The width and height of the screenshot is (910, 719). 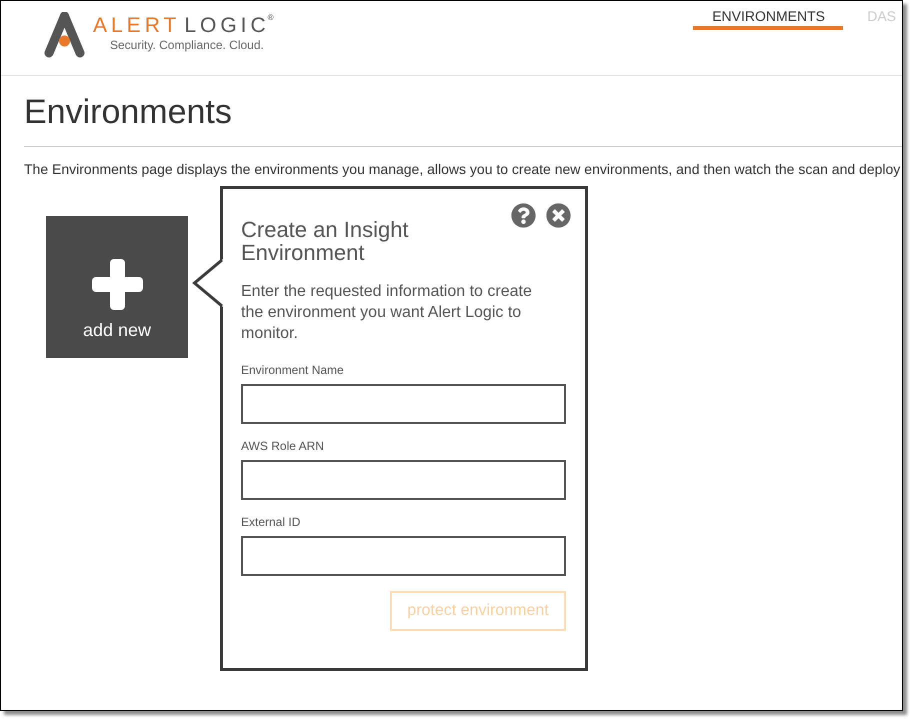 I want to click on add-new-tile: add new, so click(x=117, y=287).